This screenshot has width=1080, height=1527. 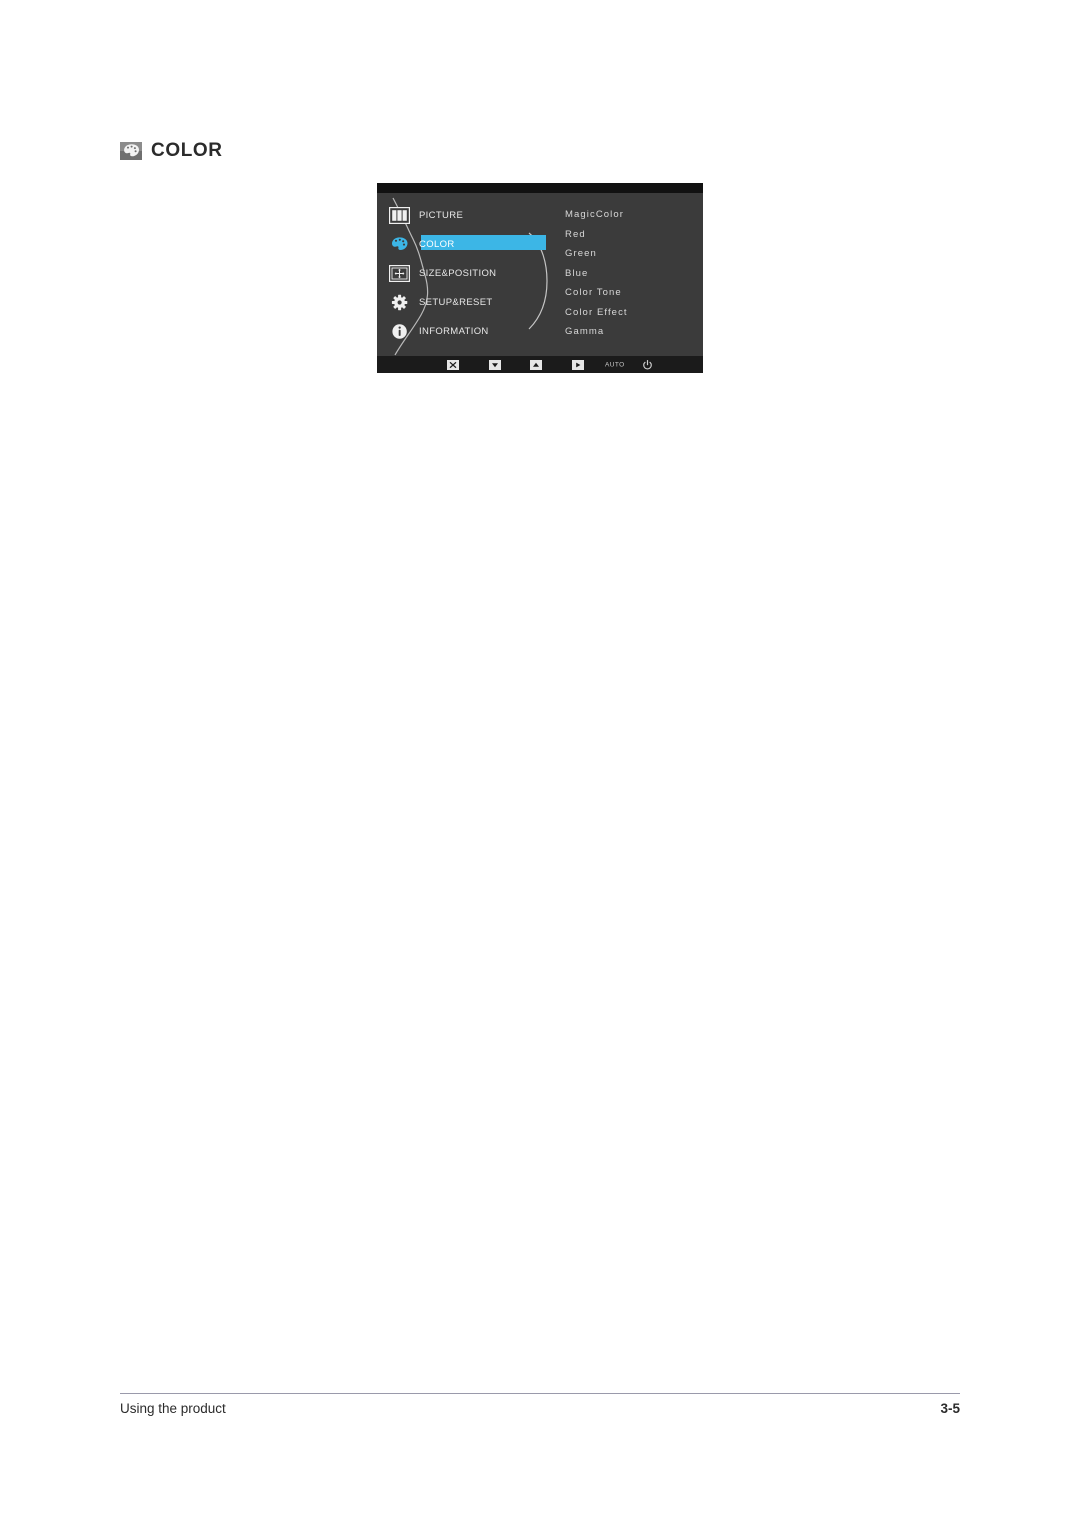 I want to click on down-triangle-icon, so click(x=495, y=364).